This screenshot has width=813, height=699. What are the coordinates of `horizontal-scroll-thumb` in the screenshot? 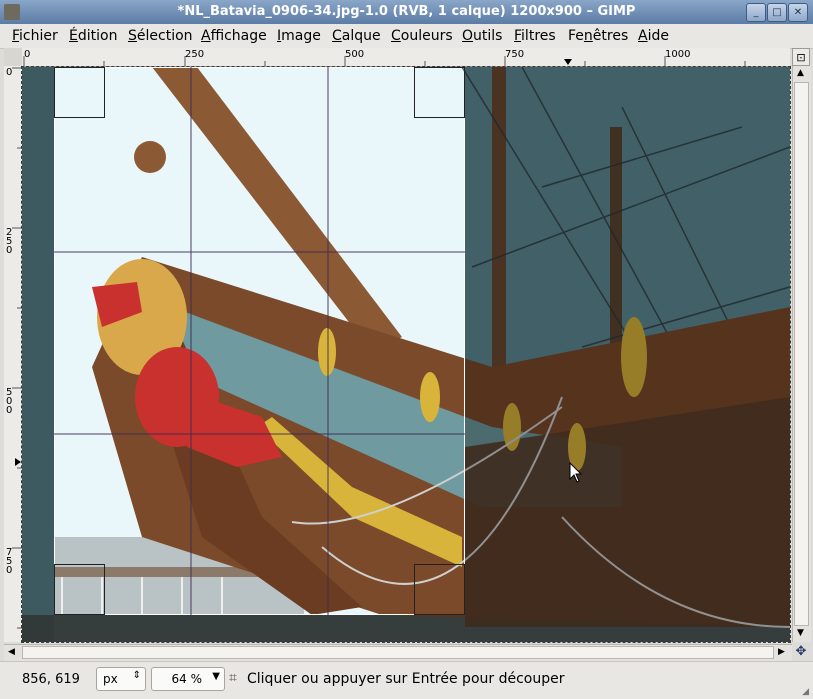 It's located at (398, 652).